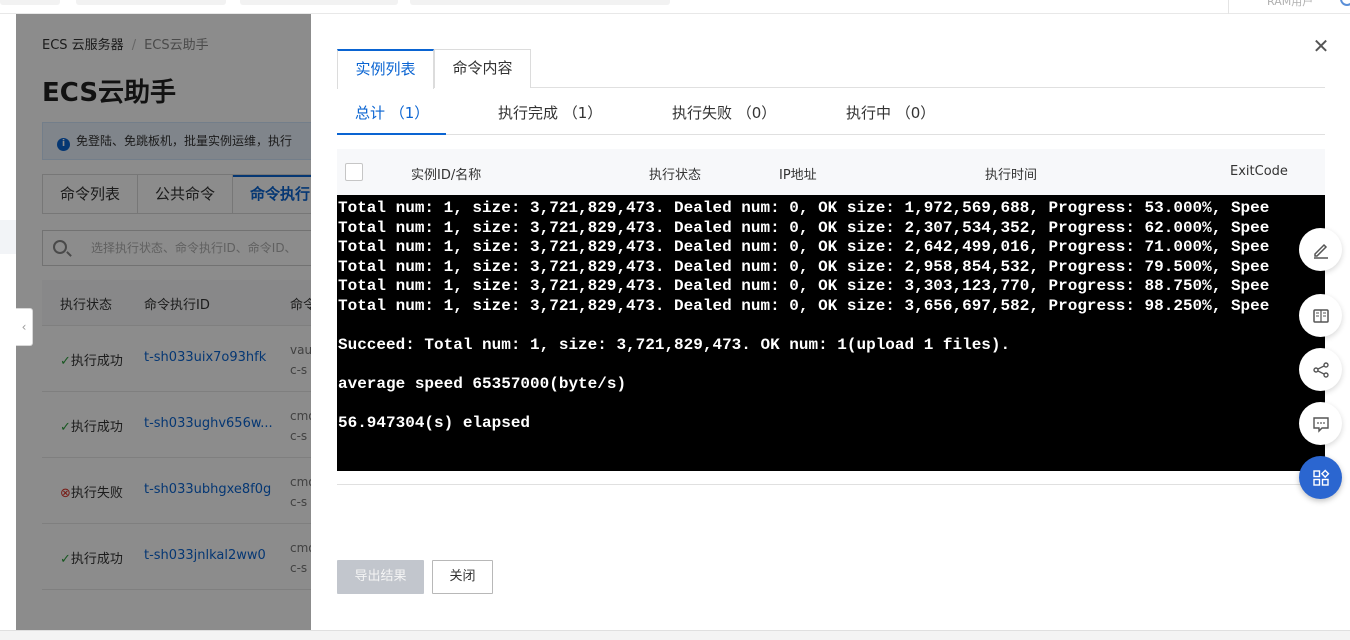  I want to click on tab-failed: 执行失败 （0）, so click(724, 112).